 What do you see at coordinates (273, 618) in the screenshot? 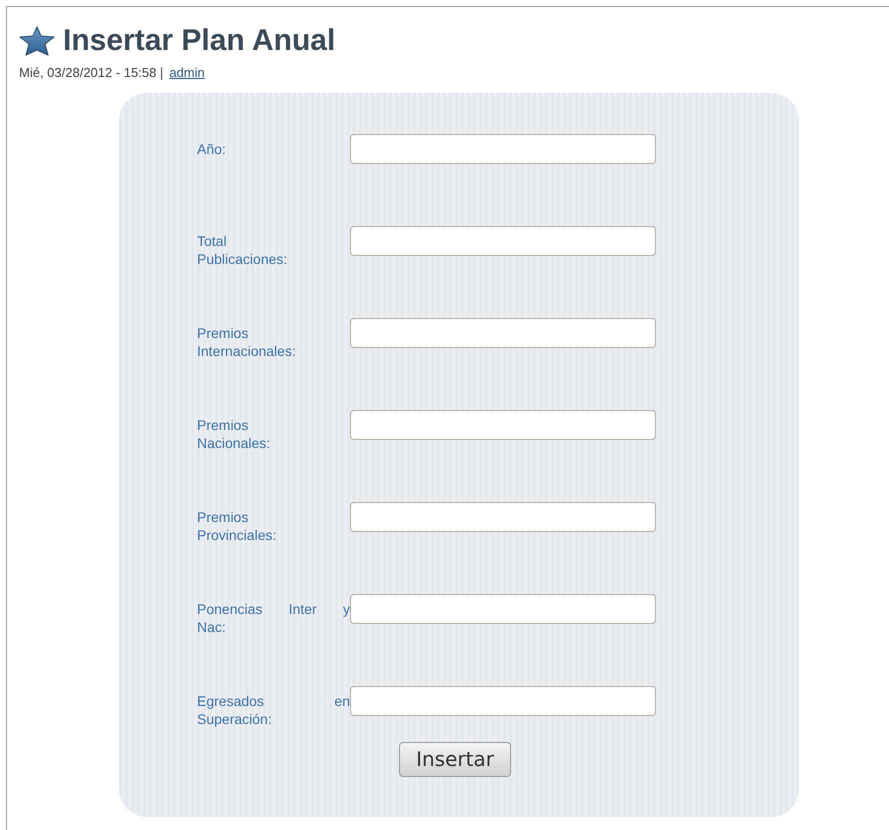
I see `field-label: Ponencias Inter y Nac:` at bounding box center [273, 618].